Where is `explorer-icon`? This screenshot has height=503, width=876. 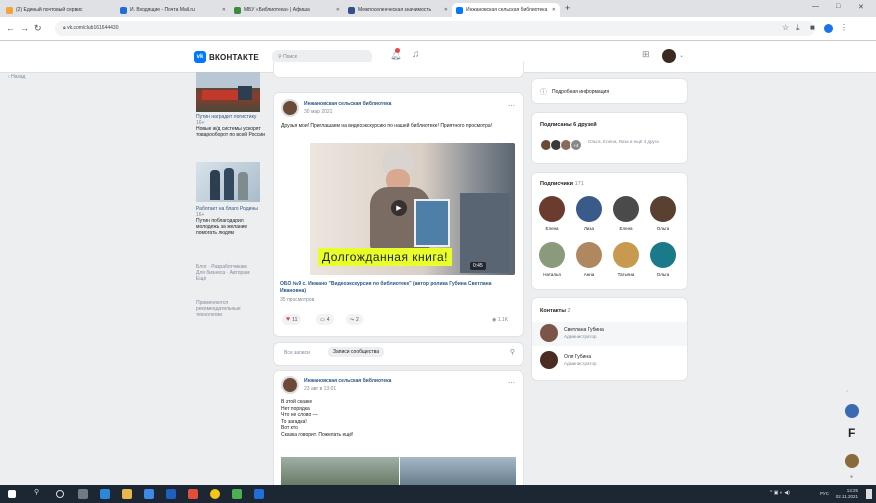
explorer-icon is located at coordinates (127, 494).